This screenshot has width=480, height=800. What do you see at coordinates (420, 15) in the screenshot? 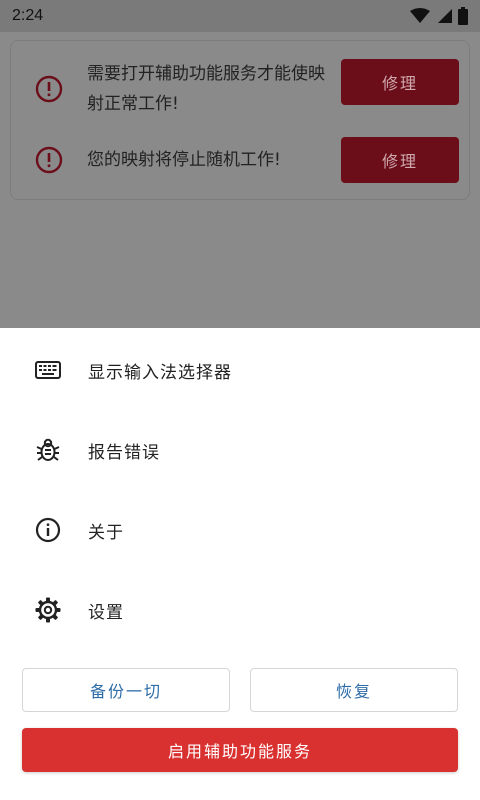
I see `wifi-icon` at bounding box center [420, 15].